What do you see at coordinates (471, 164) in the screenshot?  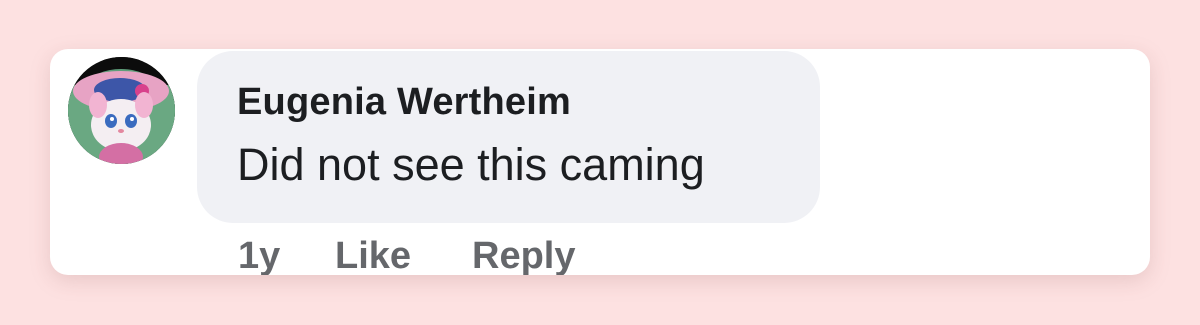 I see `comment-text: Did not see this caming` at bounding box center [471, 164].